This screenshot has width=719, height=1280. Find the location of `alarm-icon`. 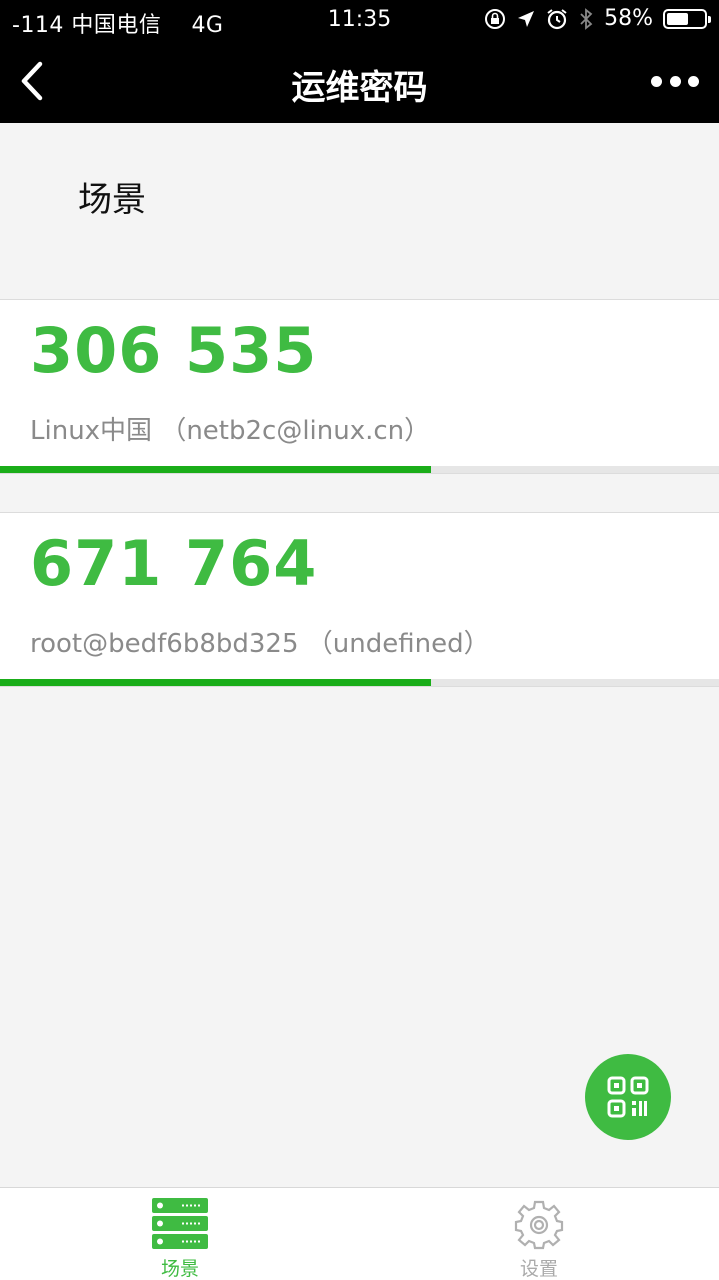

alarm-icon is located at coordinates (557, 18).